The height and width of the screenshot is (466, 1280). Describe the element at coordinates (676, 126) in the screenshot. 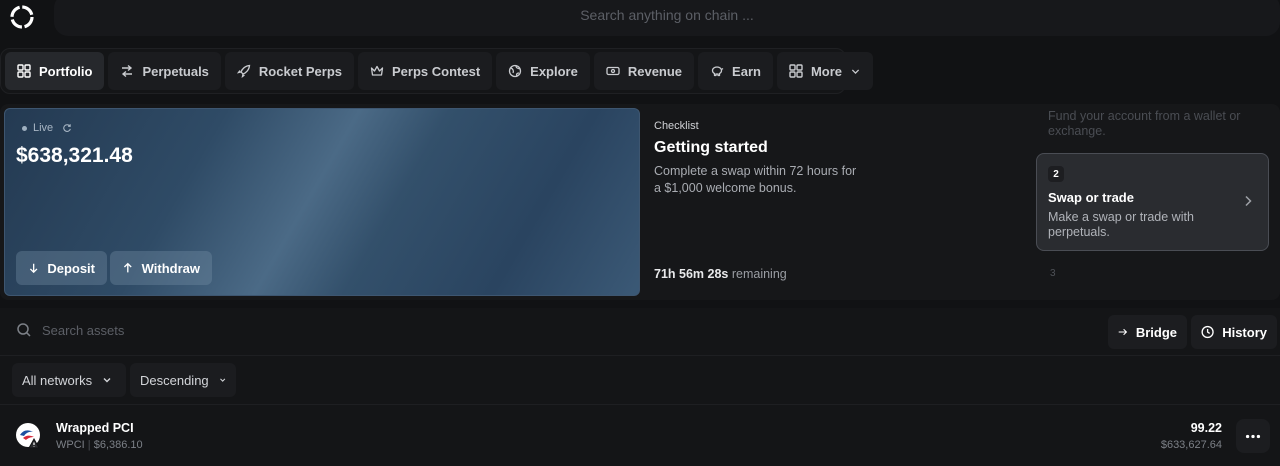

I see `checklist-label: Checklist` at that location.